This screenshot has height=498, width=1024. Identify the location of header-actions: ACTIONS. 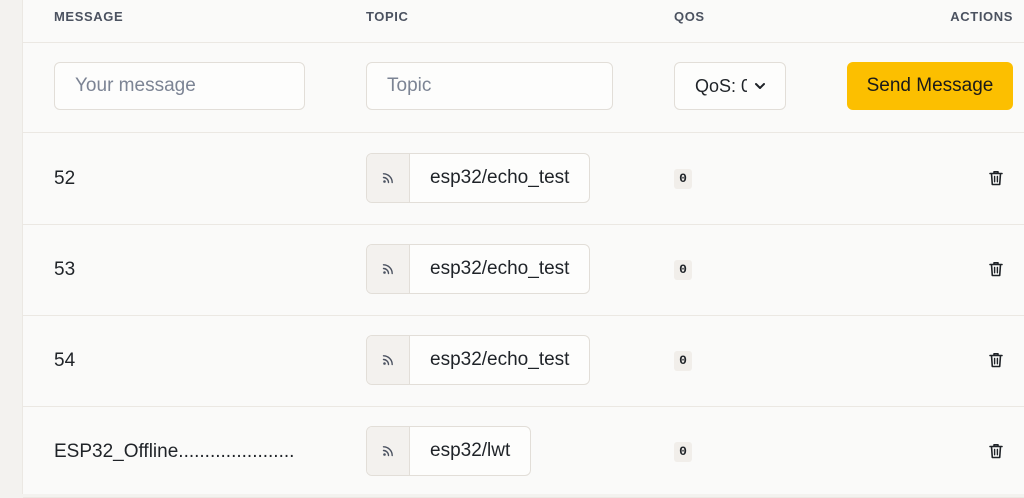
(981, 16).